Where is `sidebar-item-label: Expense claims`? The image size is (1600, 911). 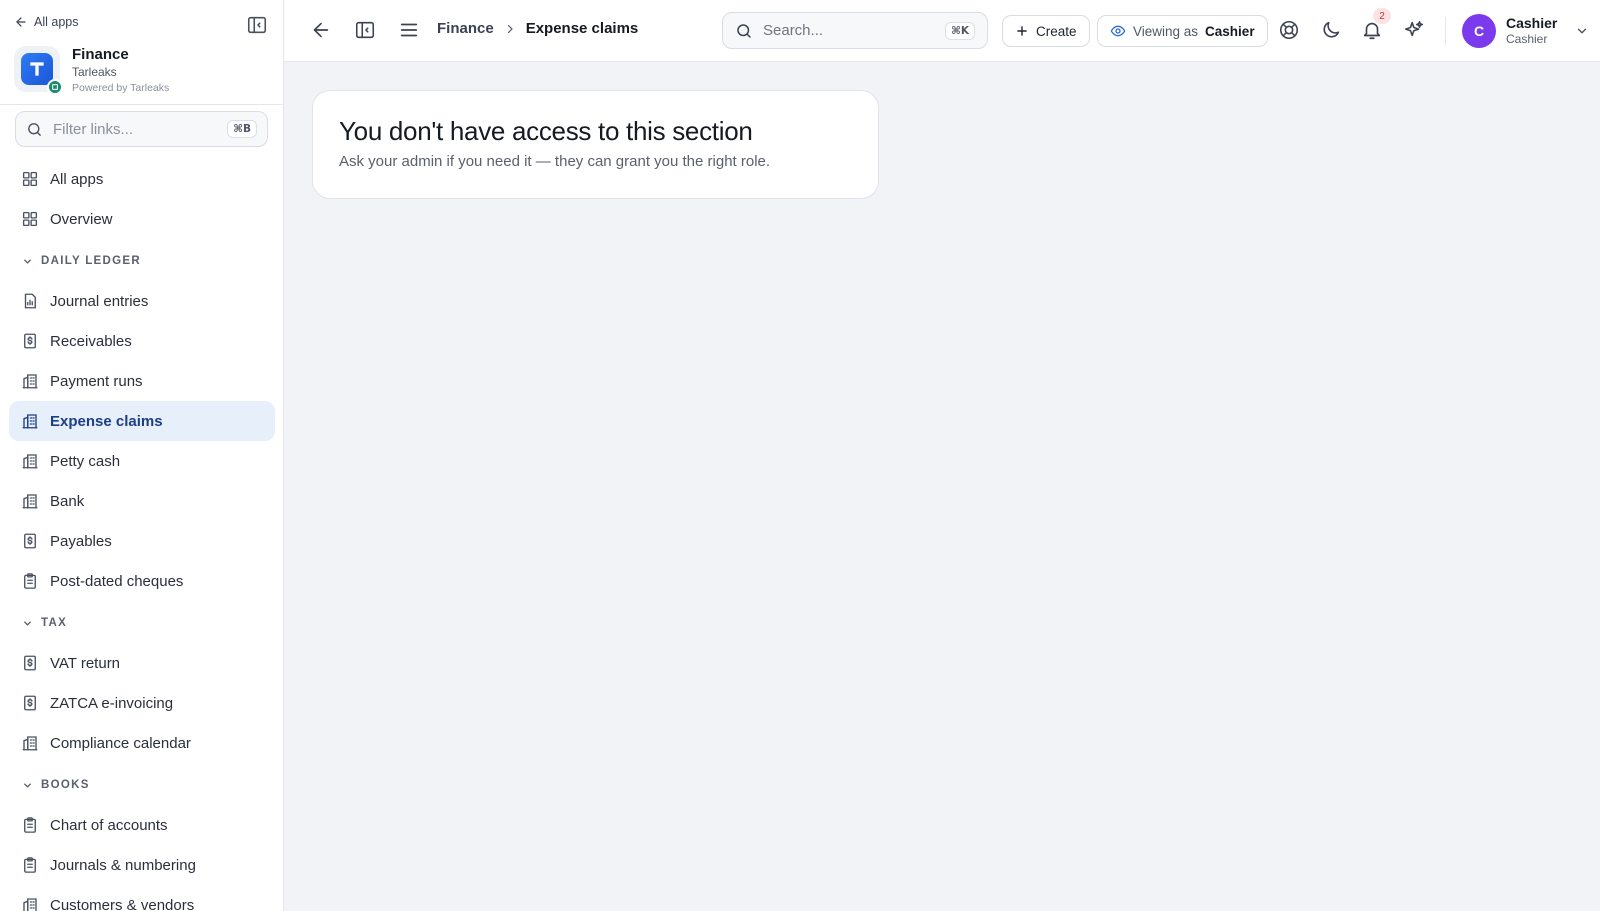
sidebar-item-label: Expense claims is located at coordinates (106, 421).